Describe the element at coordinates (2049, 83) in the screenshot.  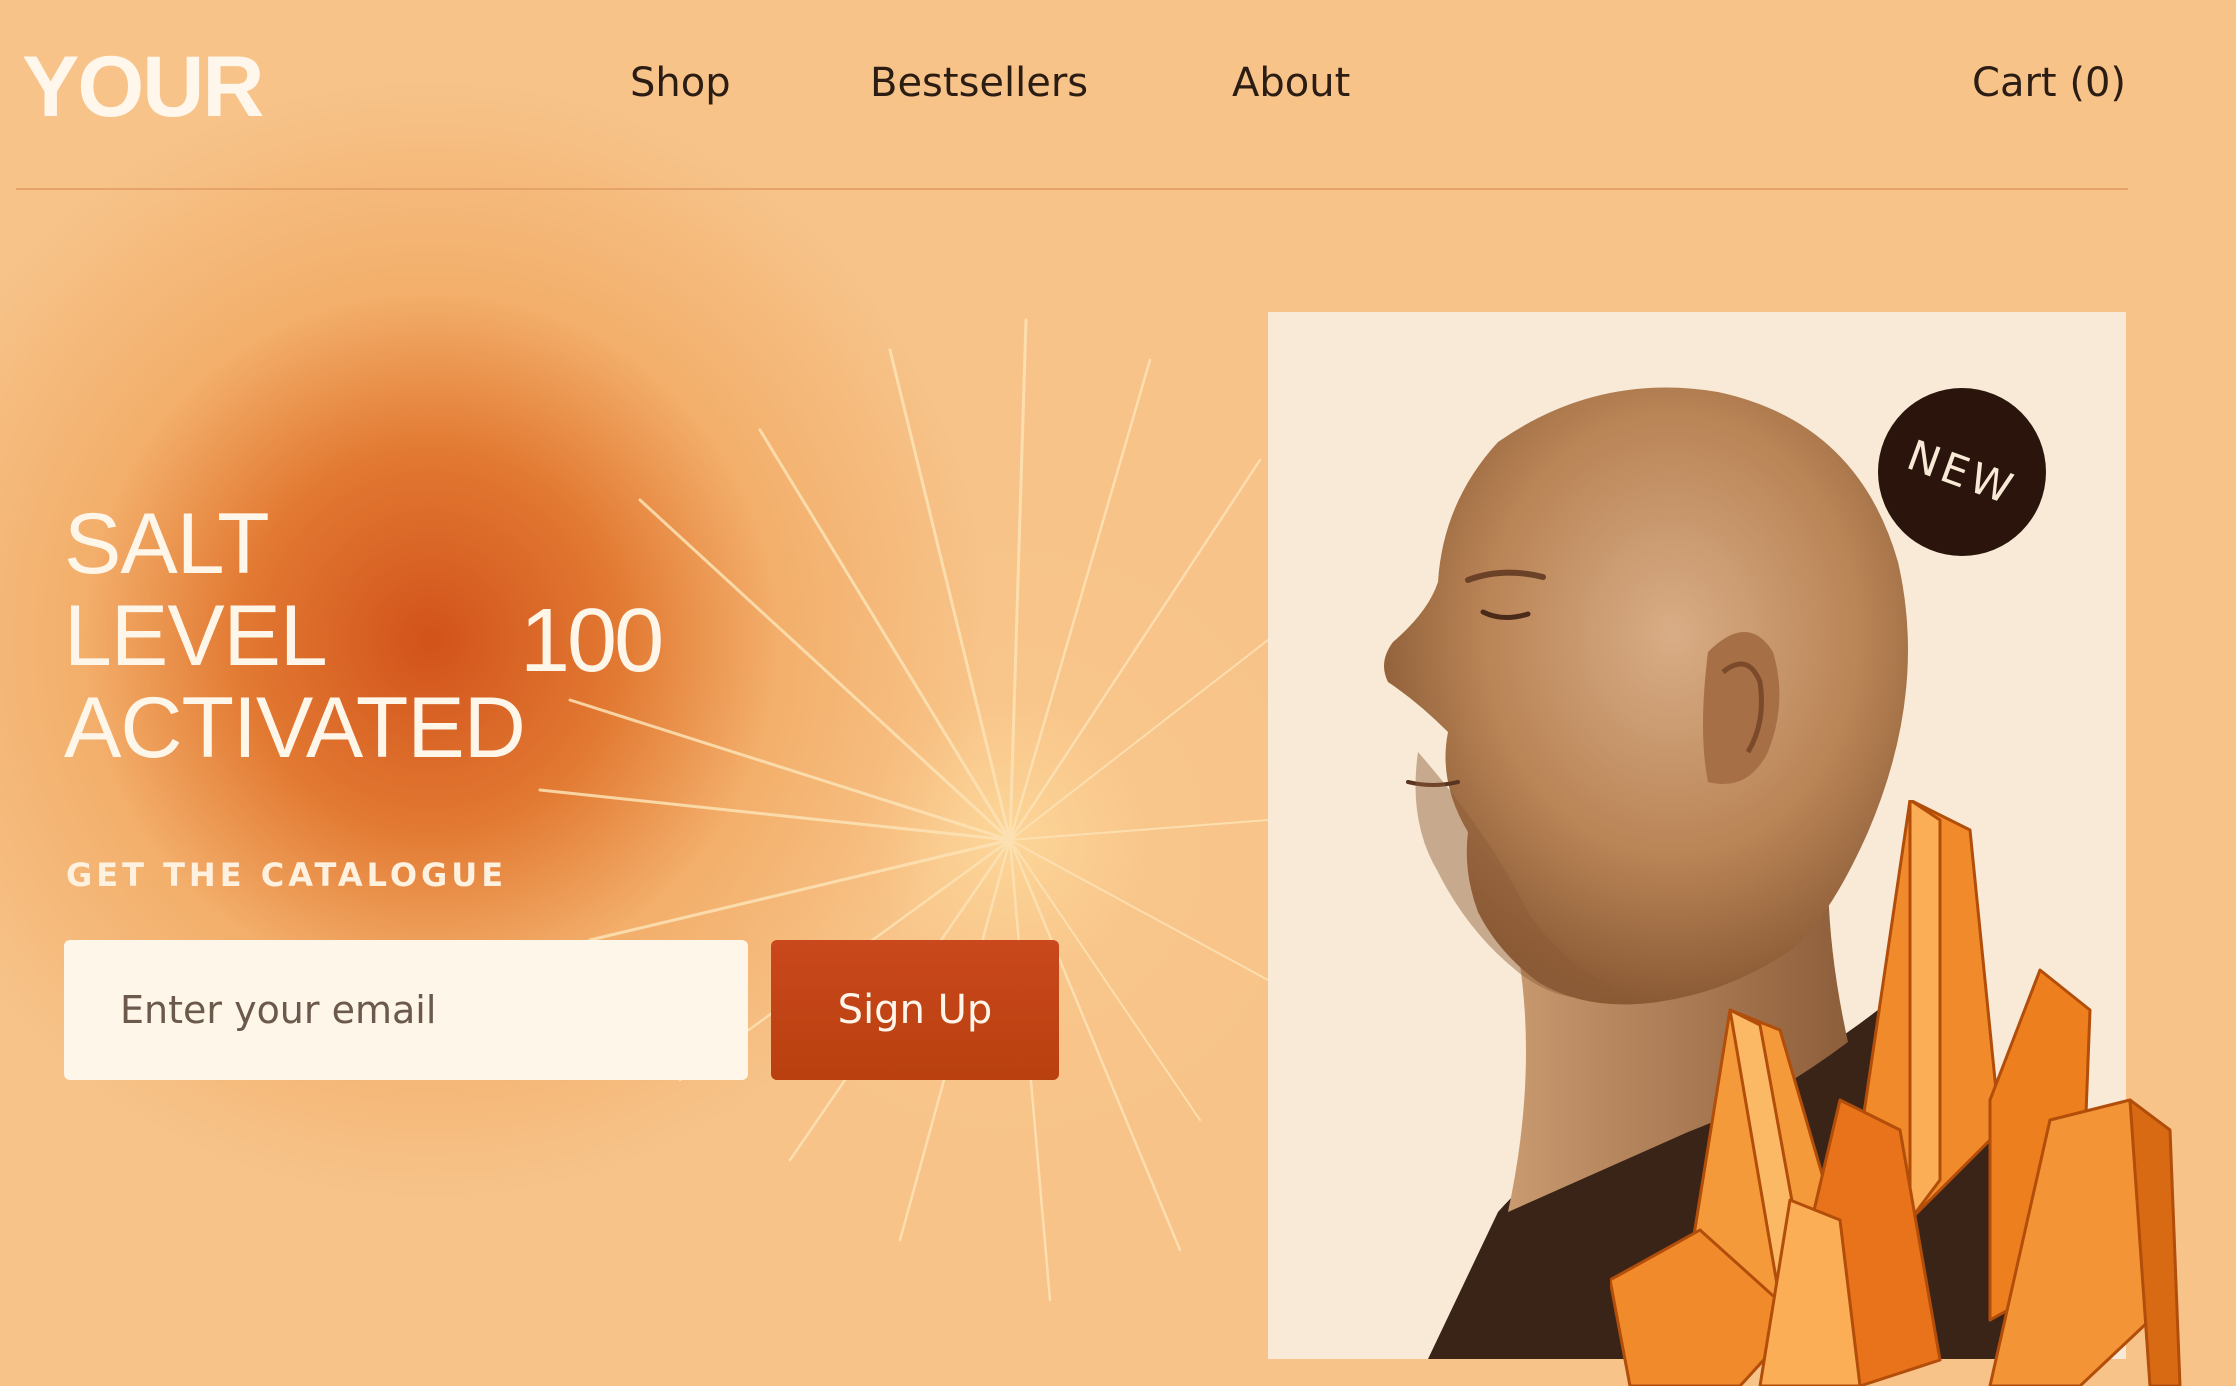
I see `cart-link: Cart (0)` at that location.